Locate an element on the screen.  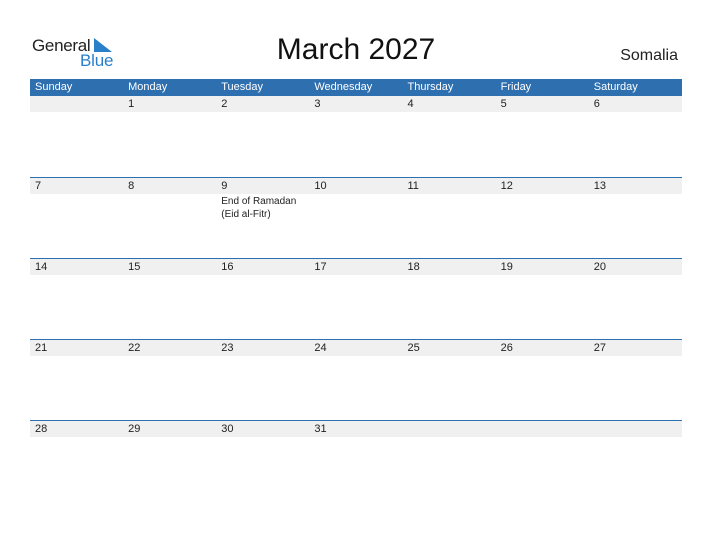
day-number: 6 is located at coordinates (596, 104).